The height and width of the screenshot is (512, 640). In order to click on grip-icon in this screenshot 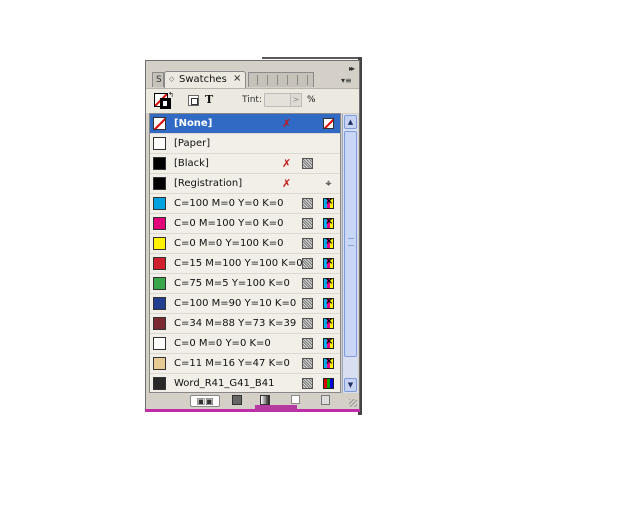, I will do `click(351, 242)`.